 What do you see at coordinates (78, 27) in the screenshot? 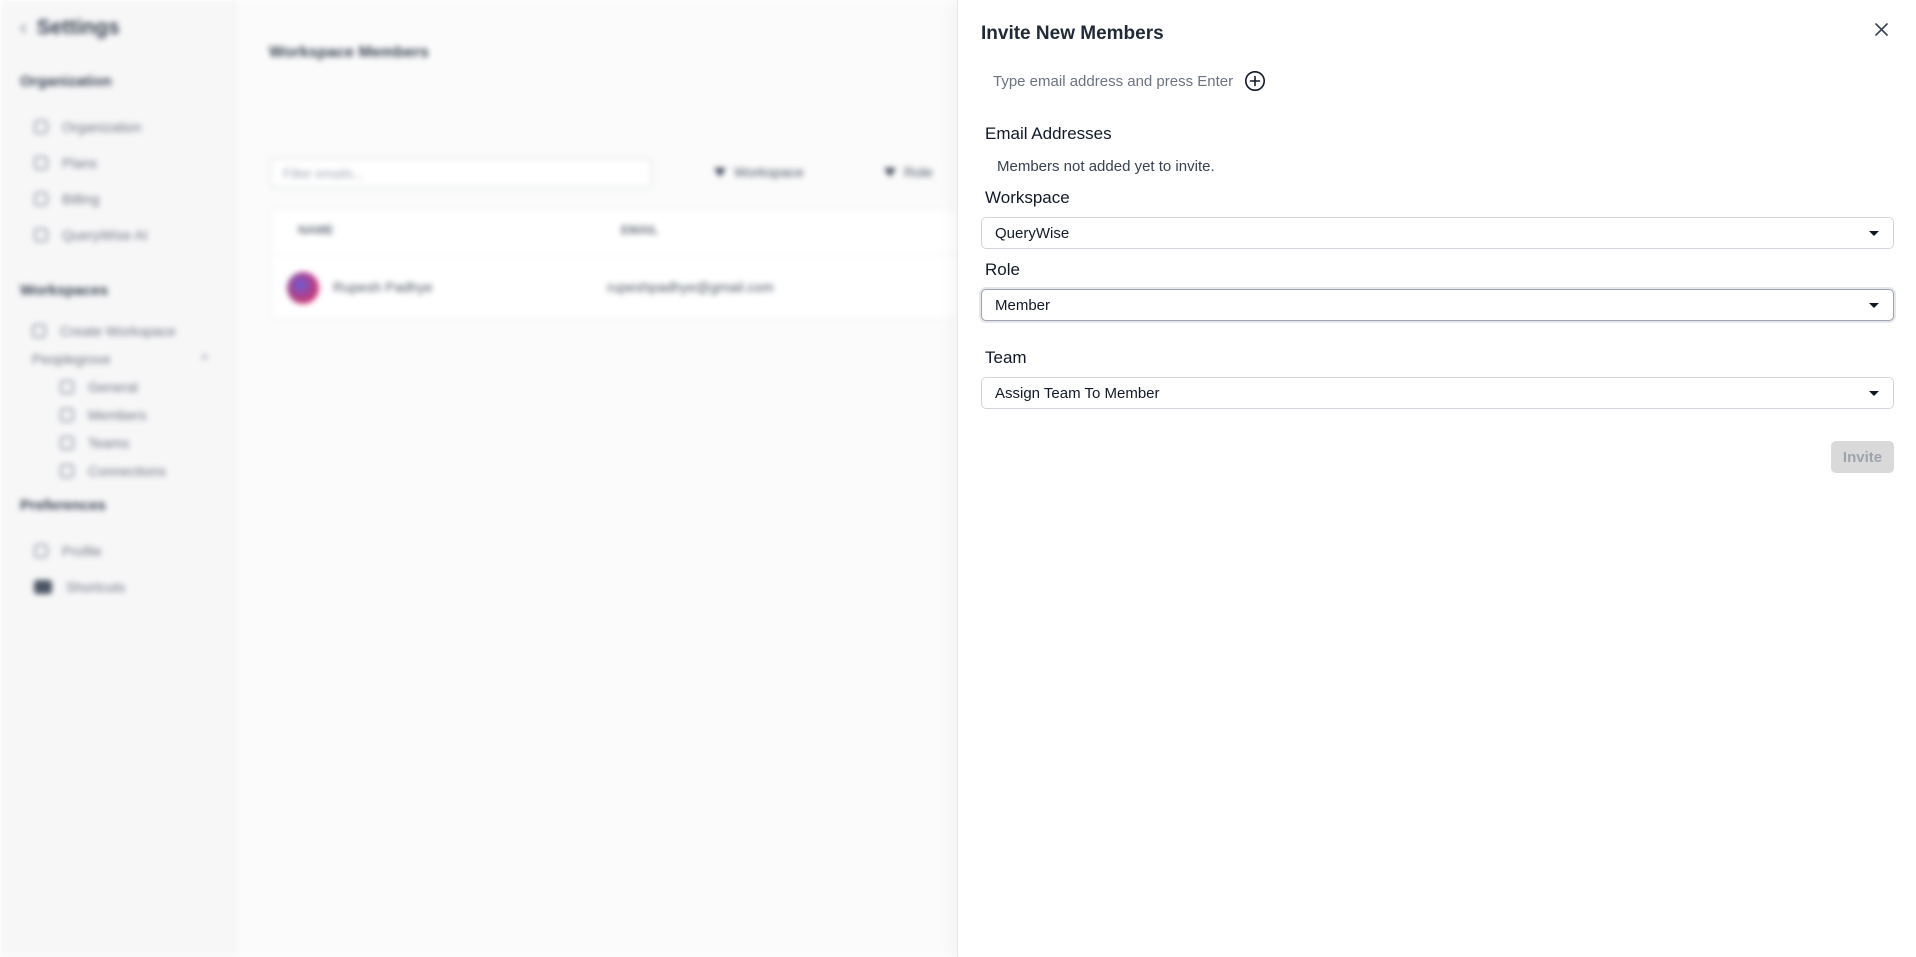
I see `sidebar-title: Settings` at bounding box center [78, 27].